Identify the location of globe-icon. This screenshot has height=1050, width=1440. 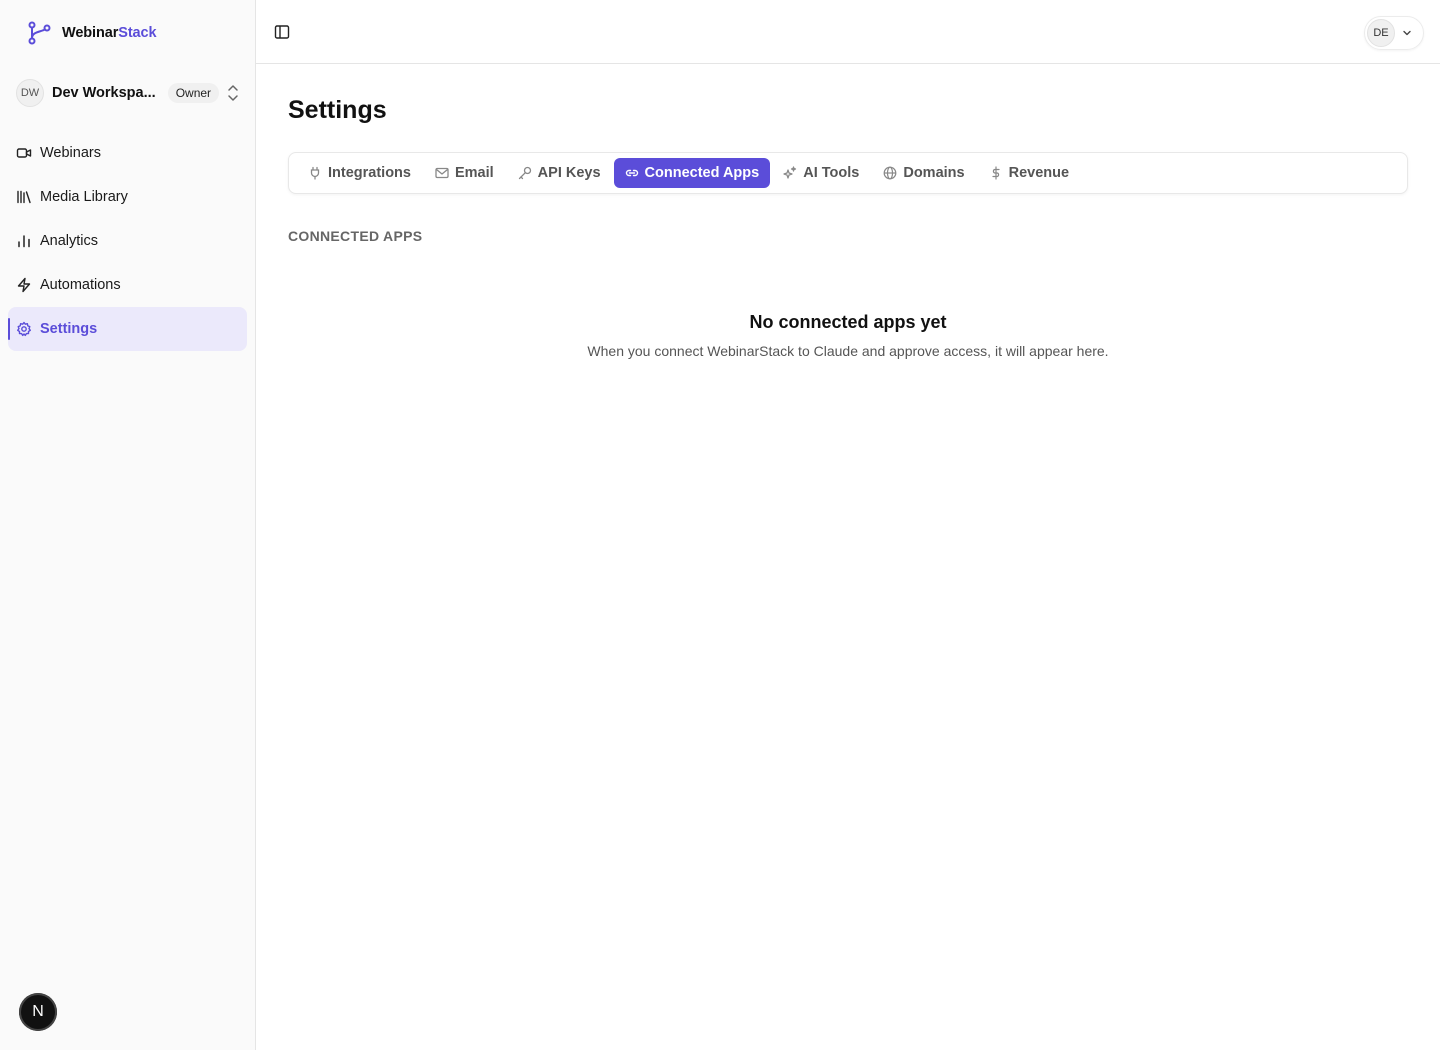
(890, 173).